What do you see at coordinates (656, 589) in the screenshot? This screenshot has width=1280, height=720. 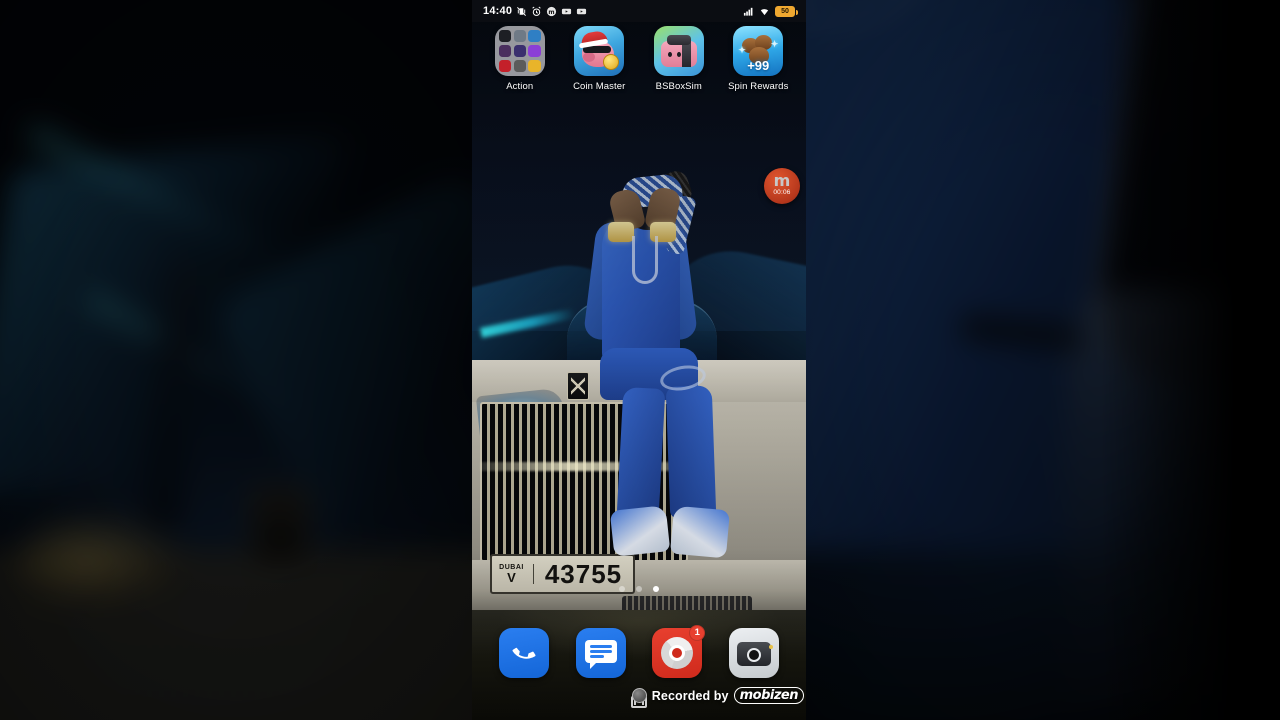 I see `page-dot-3-active` at bounding box center [656, 589].